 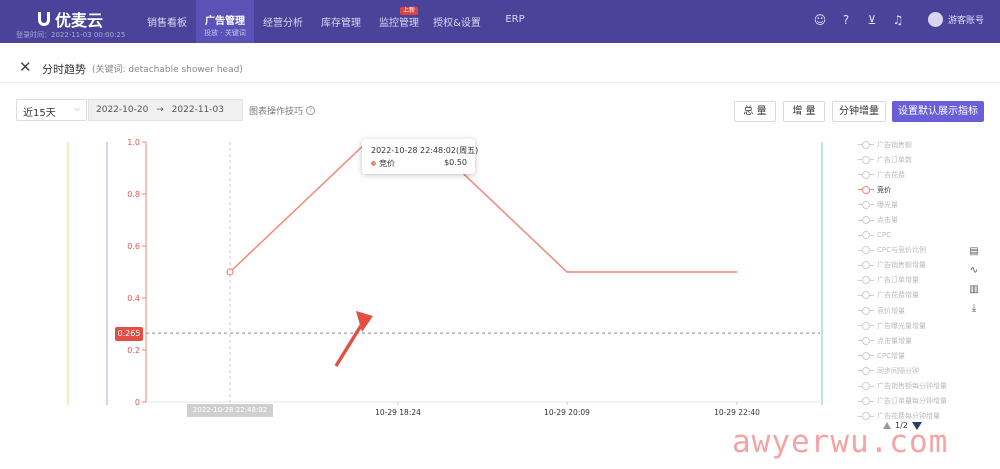 I want to click on login-time: 登录时间：2022-11-03 00:00:25, so click(x=71, y=35).